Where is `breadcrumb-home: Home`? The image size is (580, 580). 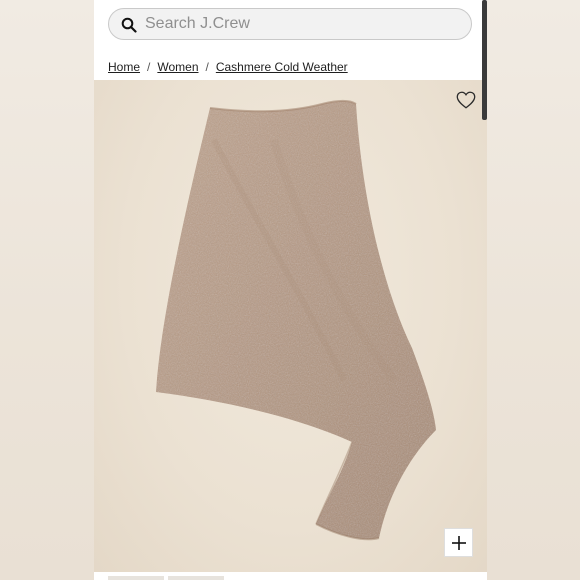 breadcrumb-home: Home is located at coordinates (124, 67).